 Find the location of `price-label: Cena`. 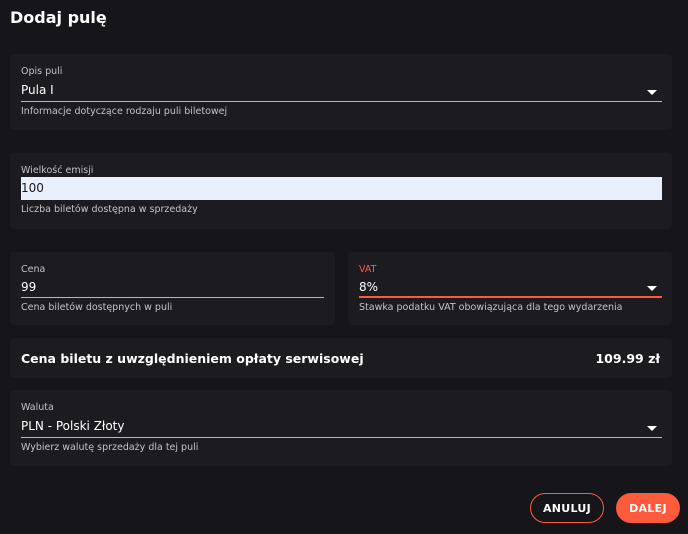

price-label: Cena is located at coordinates (33, 269).